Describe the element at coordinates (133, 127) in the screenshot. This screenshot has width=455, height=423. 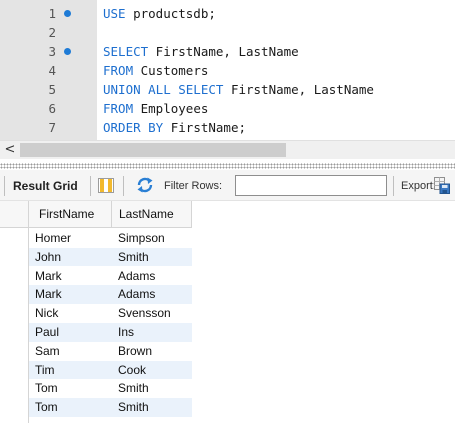
I see `sql-keyword: ORDER BY` at that location.